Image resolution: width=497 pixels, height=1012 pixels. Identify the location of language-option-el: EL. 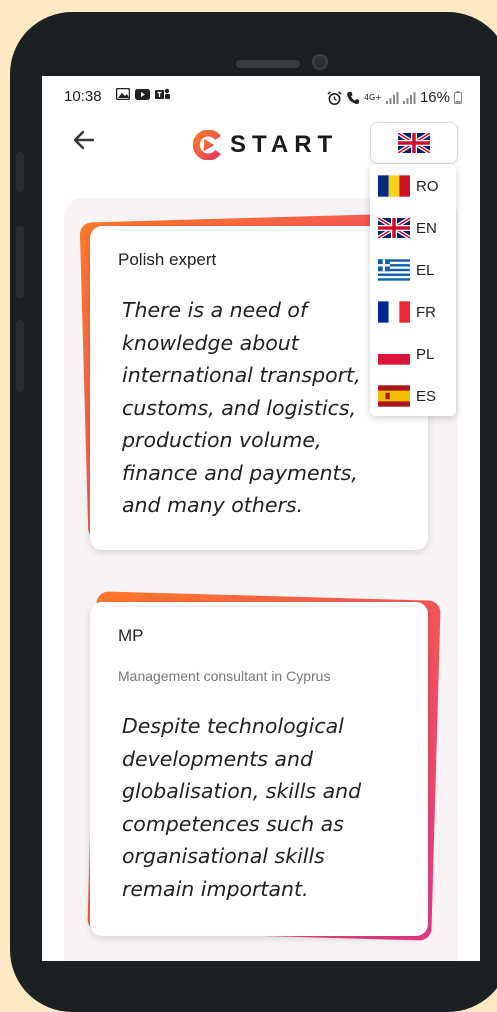
(406, 270).